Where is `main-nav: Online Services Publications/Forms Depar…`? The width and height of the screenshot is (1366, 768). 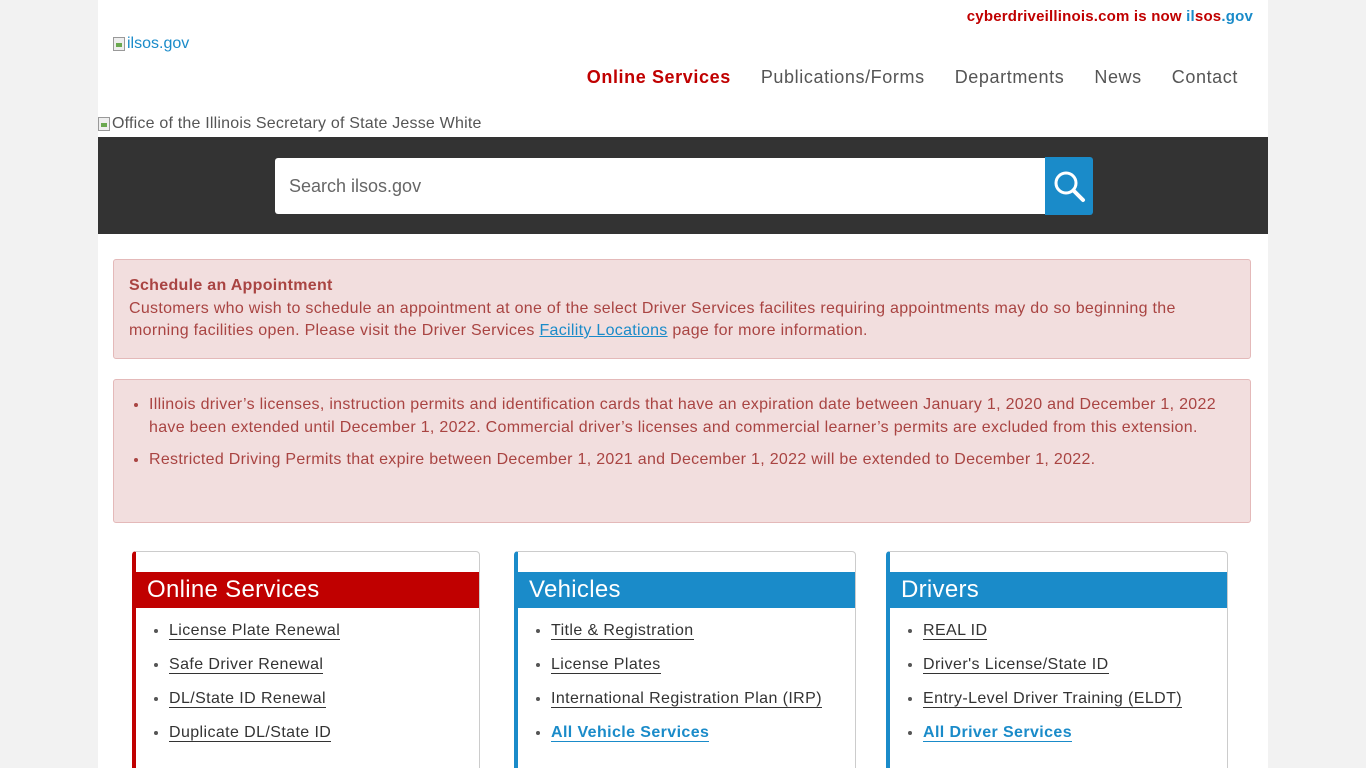
main-nav: Online Services Publications/Forms Depar… is located at coordinates (912, 77).